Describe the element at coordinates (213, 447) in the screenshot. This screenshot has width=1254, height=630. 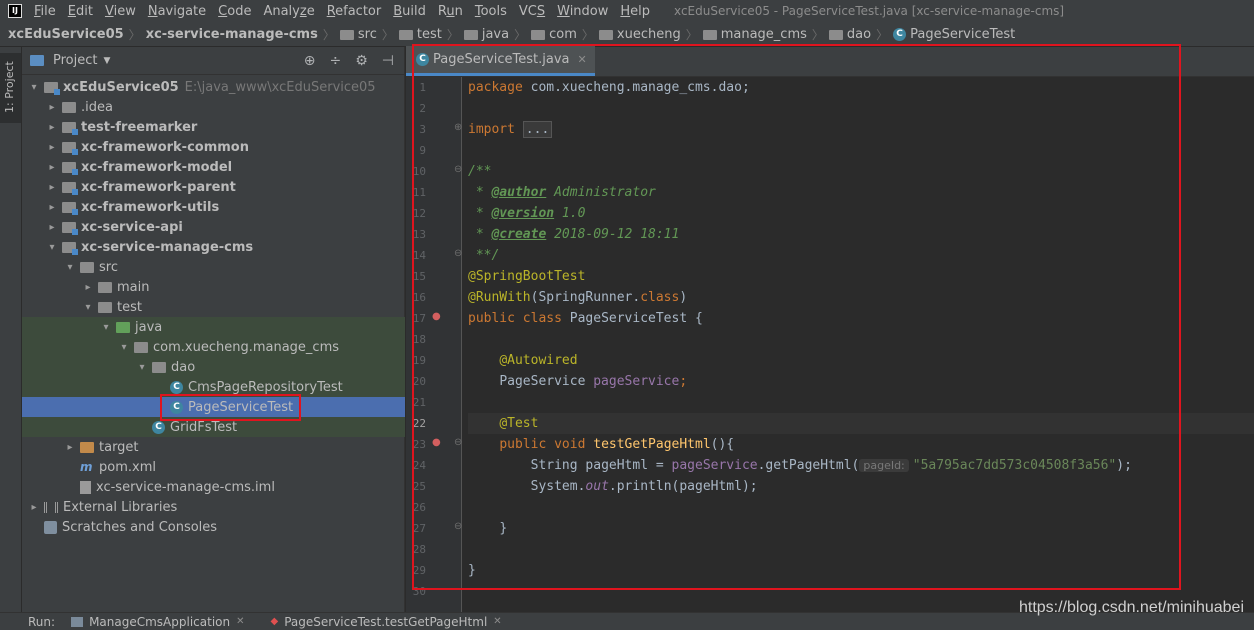
I see `tree-item: ▸ target` at that location.